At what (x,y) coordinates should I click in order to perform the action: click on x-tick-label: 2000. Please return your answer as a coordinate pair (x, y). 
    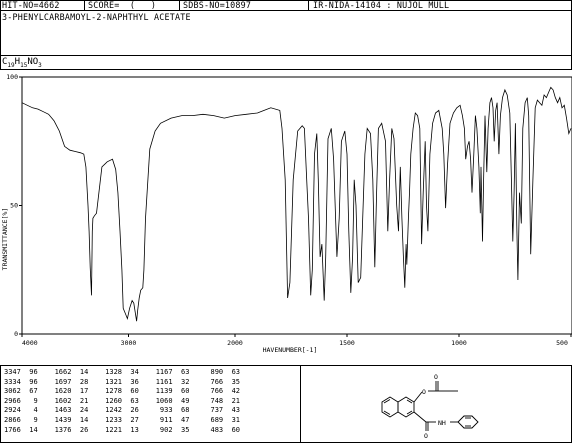
    Looking at the image, I should click on (235, 343).